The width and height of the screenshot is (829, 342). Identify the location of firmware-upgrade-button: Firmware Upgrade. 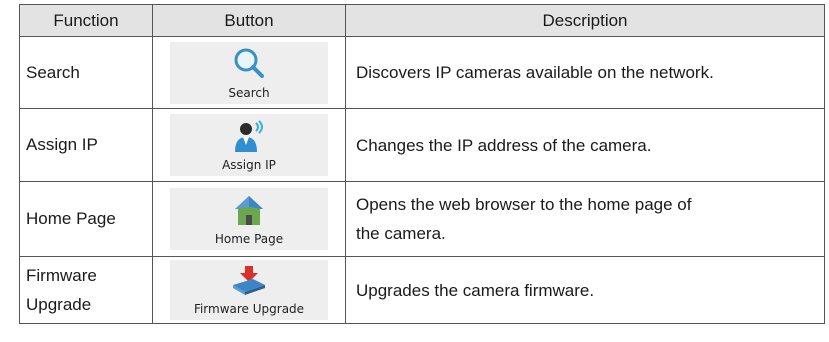
(249, 290).